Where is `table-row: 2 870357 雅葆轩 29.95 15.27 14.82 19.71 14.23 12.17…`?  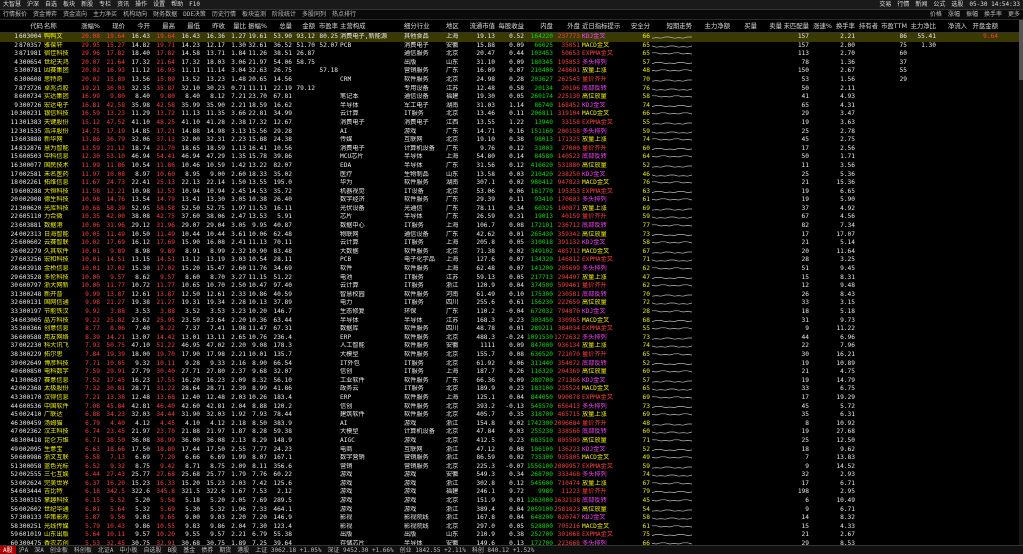 table-row: 2 870357 雅葆轩 29.95 15.27 14.82 19.71 14.23 12.17… is located at coordinates (511, 46).